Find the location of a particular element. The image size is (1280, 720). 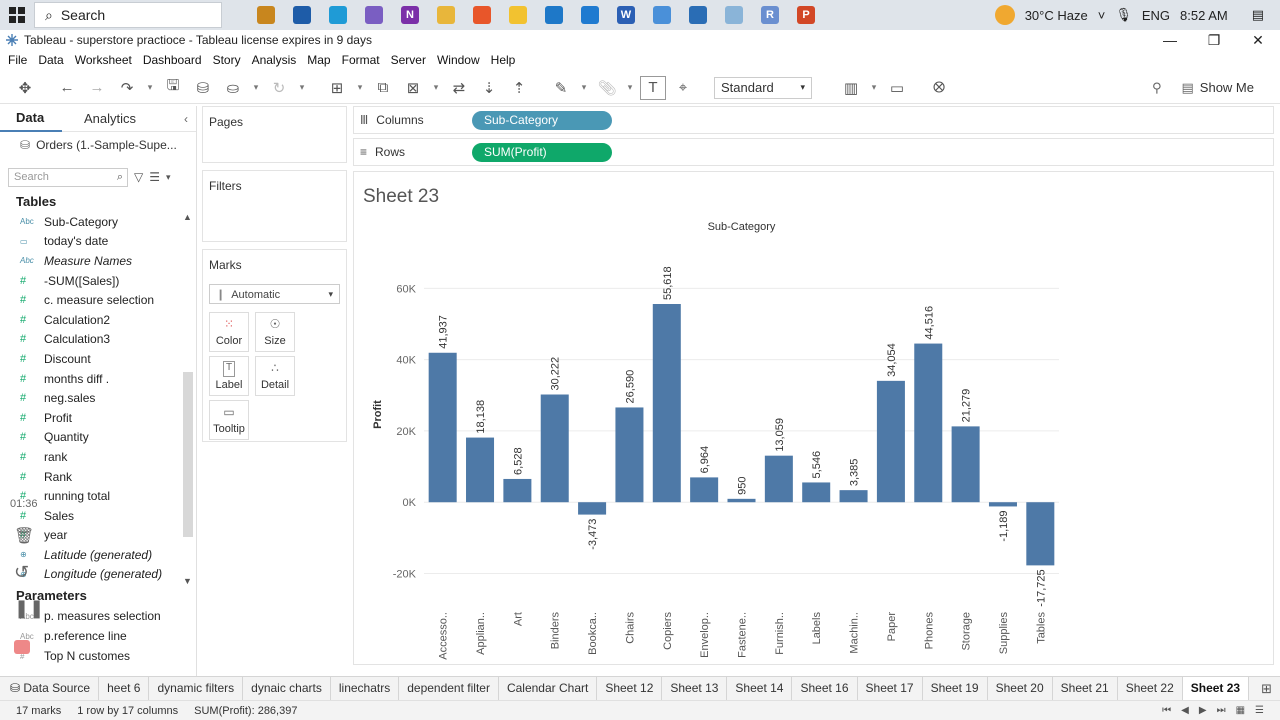

menu-worksheet: Worksheet is located at coordinates (107, 60).